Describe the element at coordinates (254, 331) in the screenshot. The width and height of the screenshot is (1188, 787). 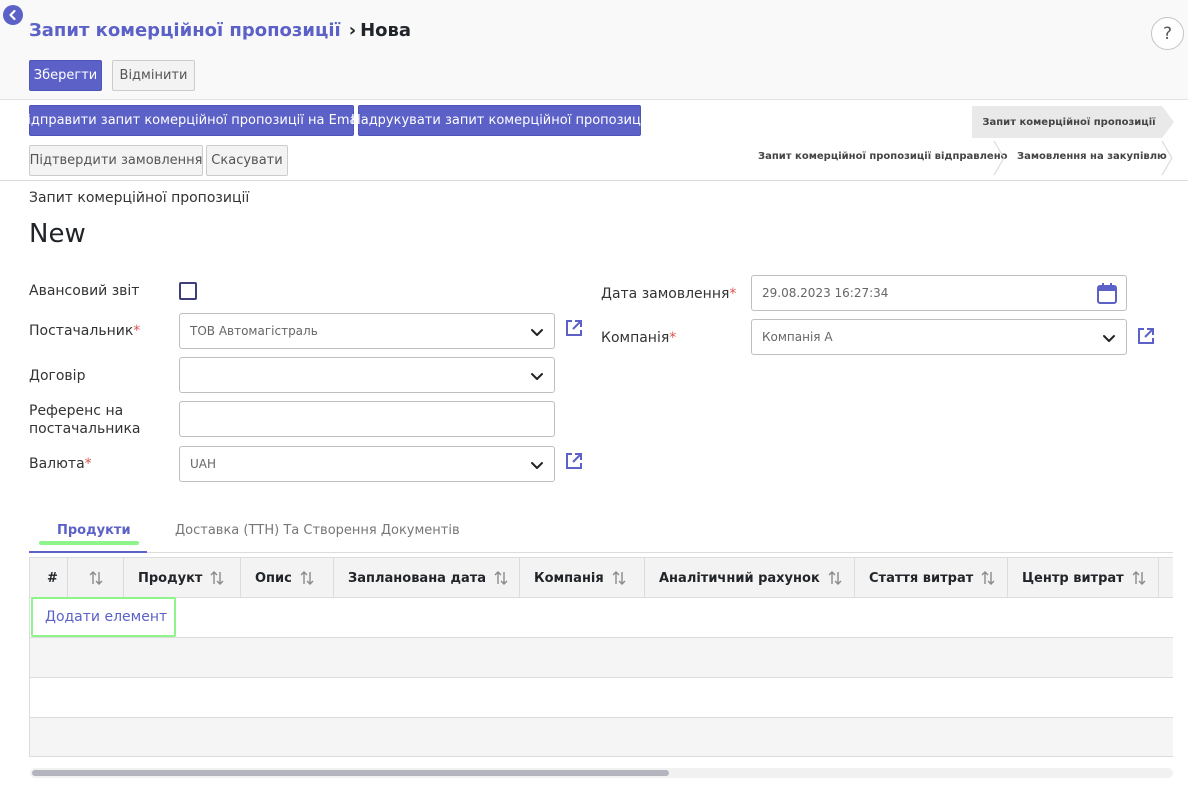
I see `supplier-value: ТОВ Автомагістраль` at that location.